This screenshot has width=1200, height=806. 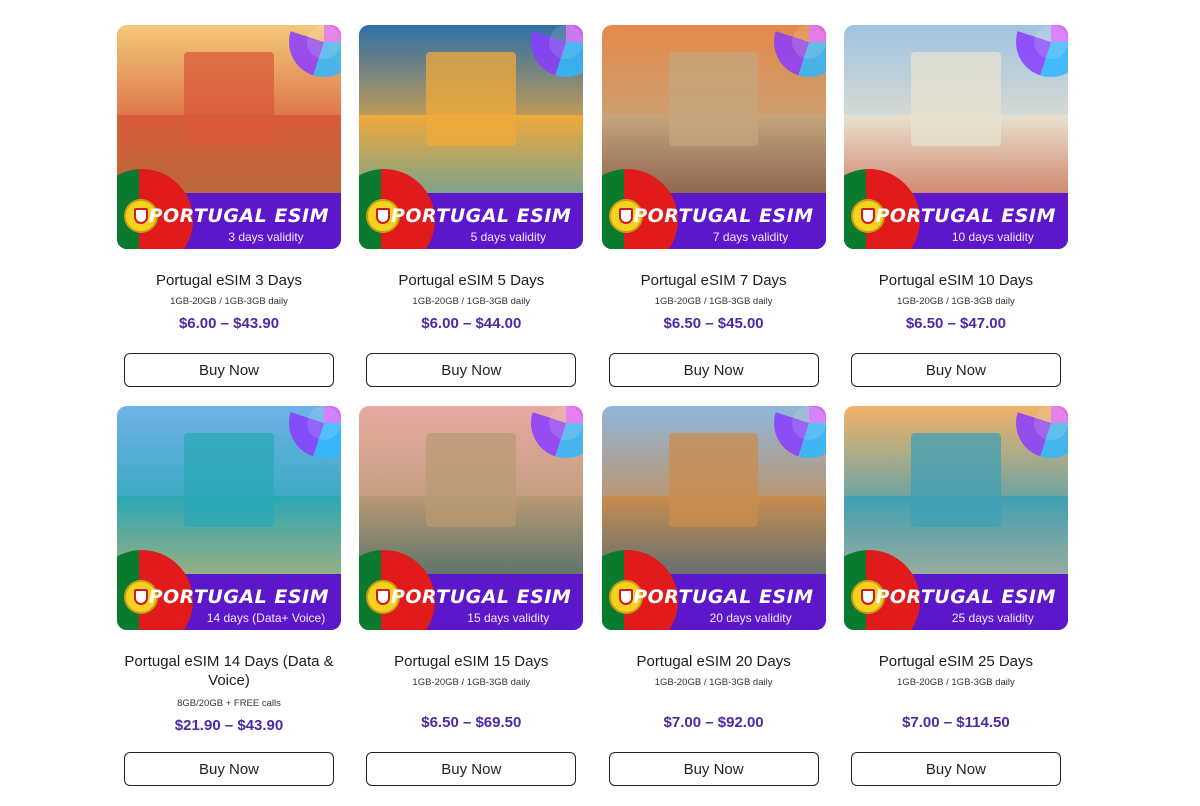 I want to click on product-price: $21.90 – $43.90, so click(x=229, y=725).